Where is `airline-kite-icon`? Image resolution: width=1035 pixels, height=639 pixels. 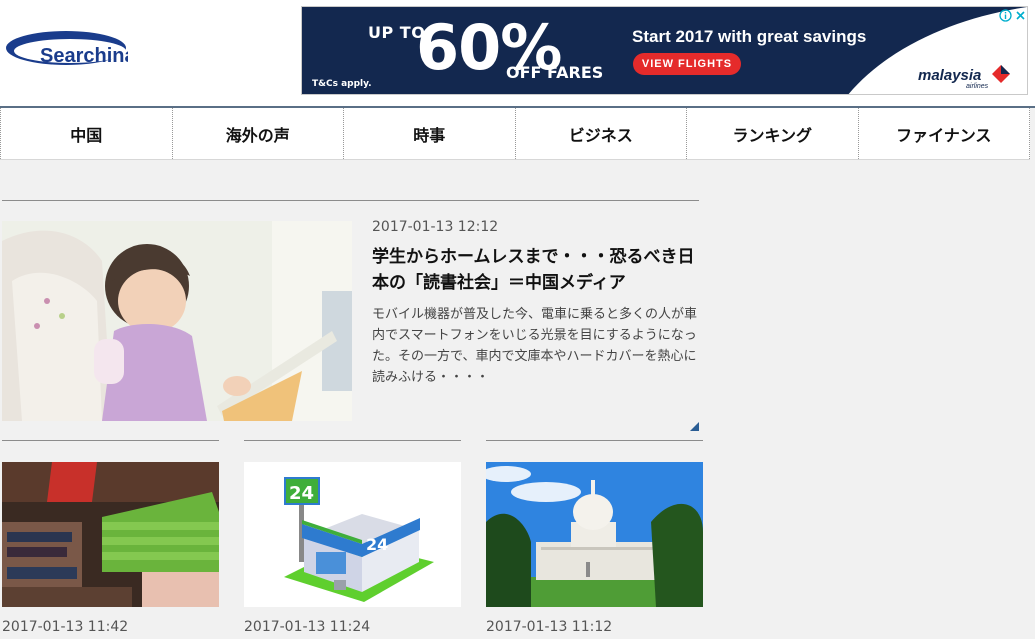 airline-kite-icon is located at coordinates (1001, 74).